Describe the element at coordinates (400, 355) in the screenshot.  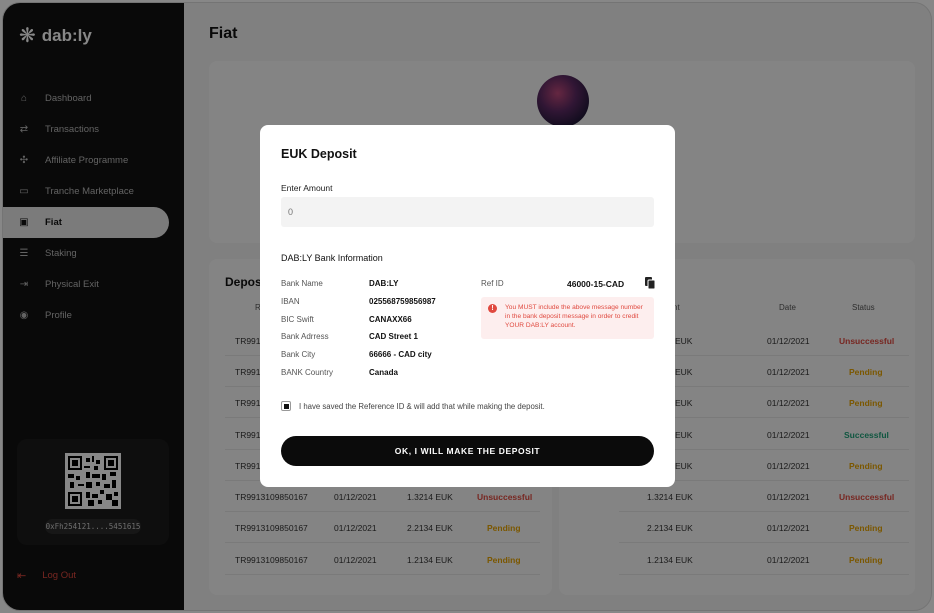
I see `bank-field-value: 66666 - CAD city` at that location.